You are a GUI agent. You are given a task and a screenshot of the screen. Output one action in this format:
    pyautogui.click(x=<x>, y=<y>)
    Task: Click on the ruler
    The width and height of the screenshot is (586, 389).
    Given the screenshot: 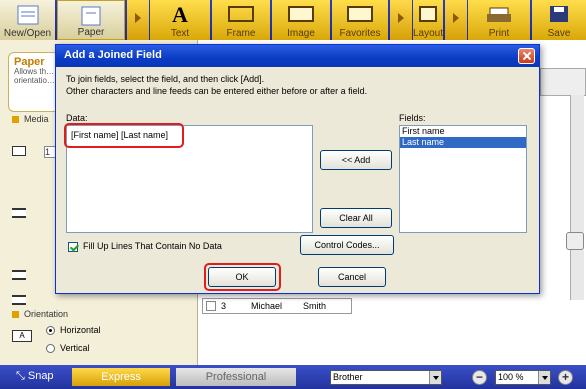 What is the action you would take?
    pyautogui.click(x=563, y=82)
    